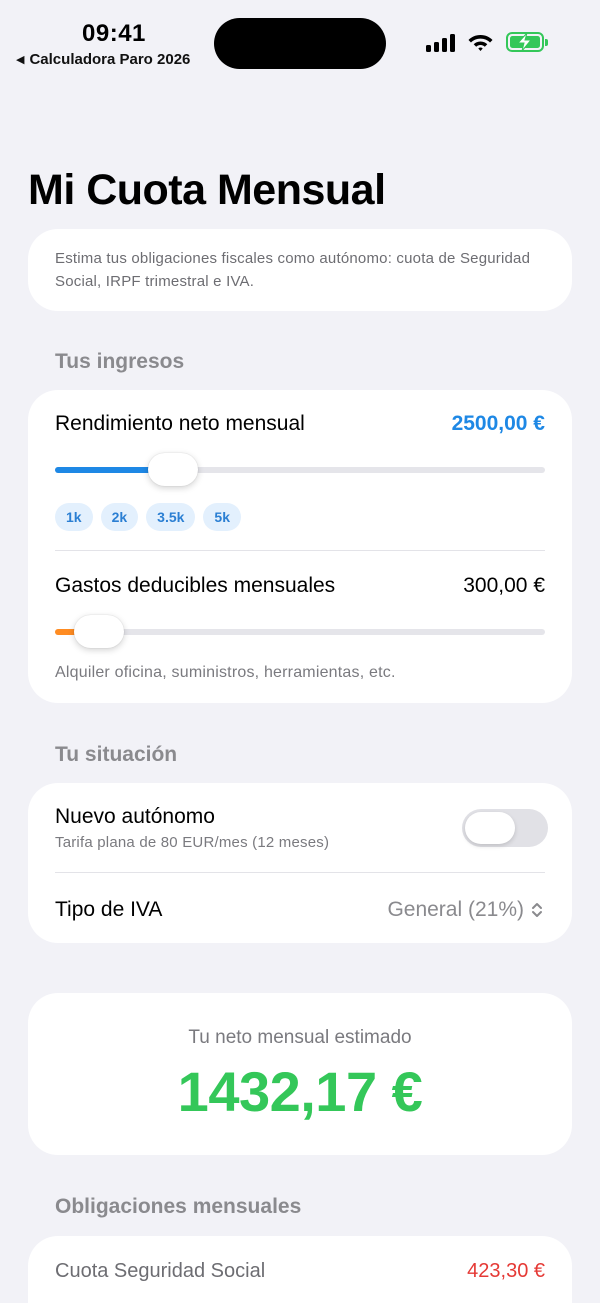  What do you see at coordinates (300, 1269) in the screenshot?
I see `obligaciones-card: Cuota Seguridad Social 423,30 €` at bounding box center [300, 1269].